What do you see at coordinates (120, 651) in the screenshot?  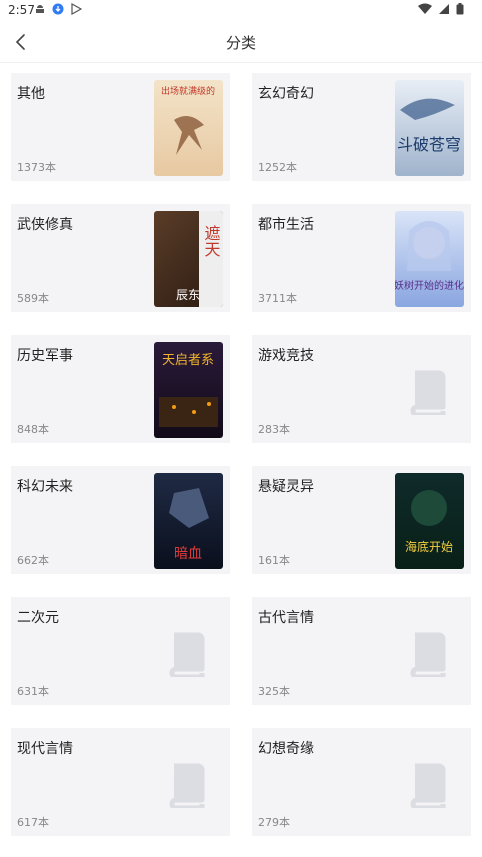 I see `category-card-acg: 二次元 631本` at bounding box center [120, 651].